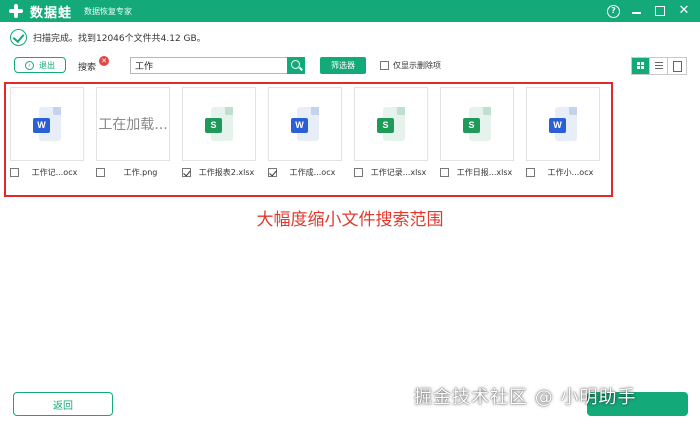 The image size is (700, 427). I want to click on exit-button: ‹ 退出, so click(40, 65).